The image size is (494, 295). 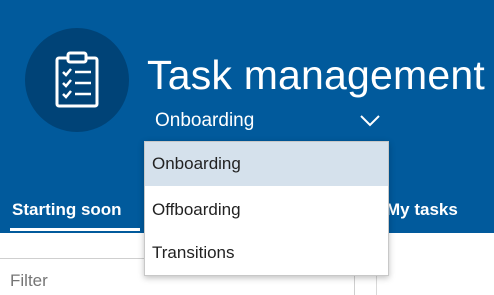 What do you see at coordinates (205, 120) in the screenshot?
I see `selector-value: Onboarding` at bounding box center [205, 120].